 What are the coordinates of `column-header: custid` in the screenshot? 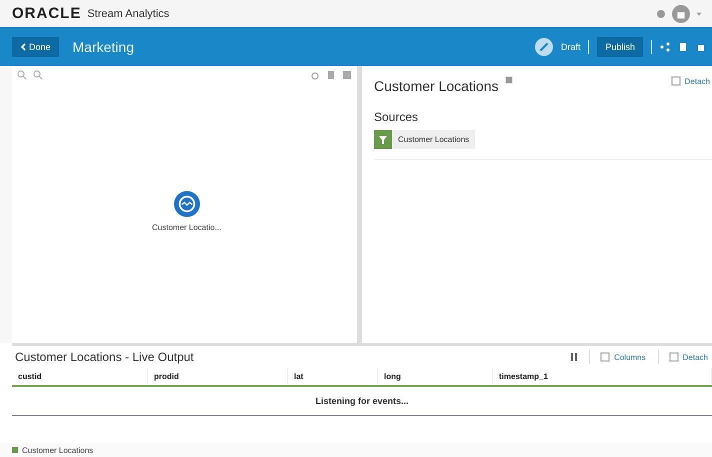 It's located at (80, 376).